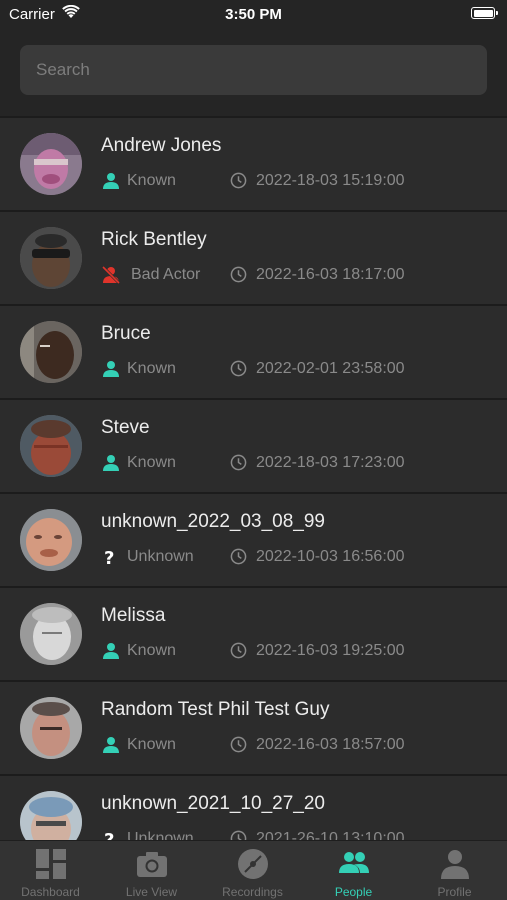 Image resolution: width=507 pixels, height=900 pixels. I want to click on status-bar: Carrier 3:50 PM, so click(253, 14).